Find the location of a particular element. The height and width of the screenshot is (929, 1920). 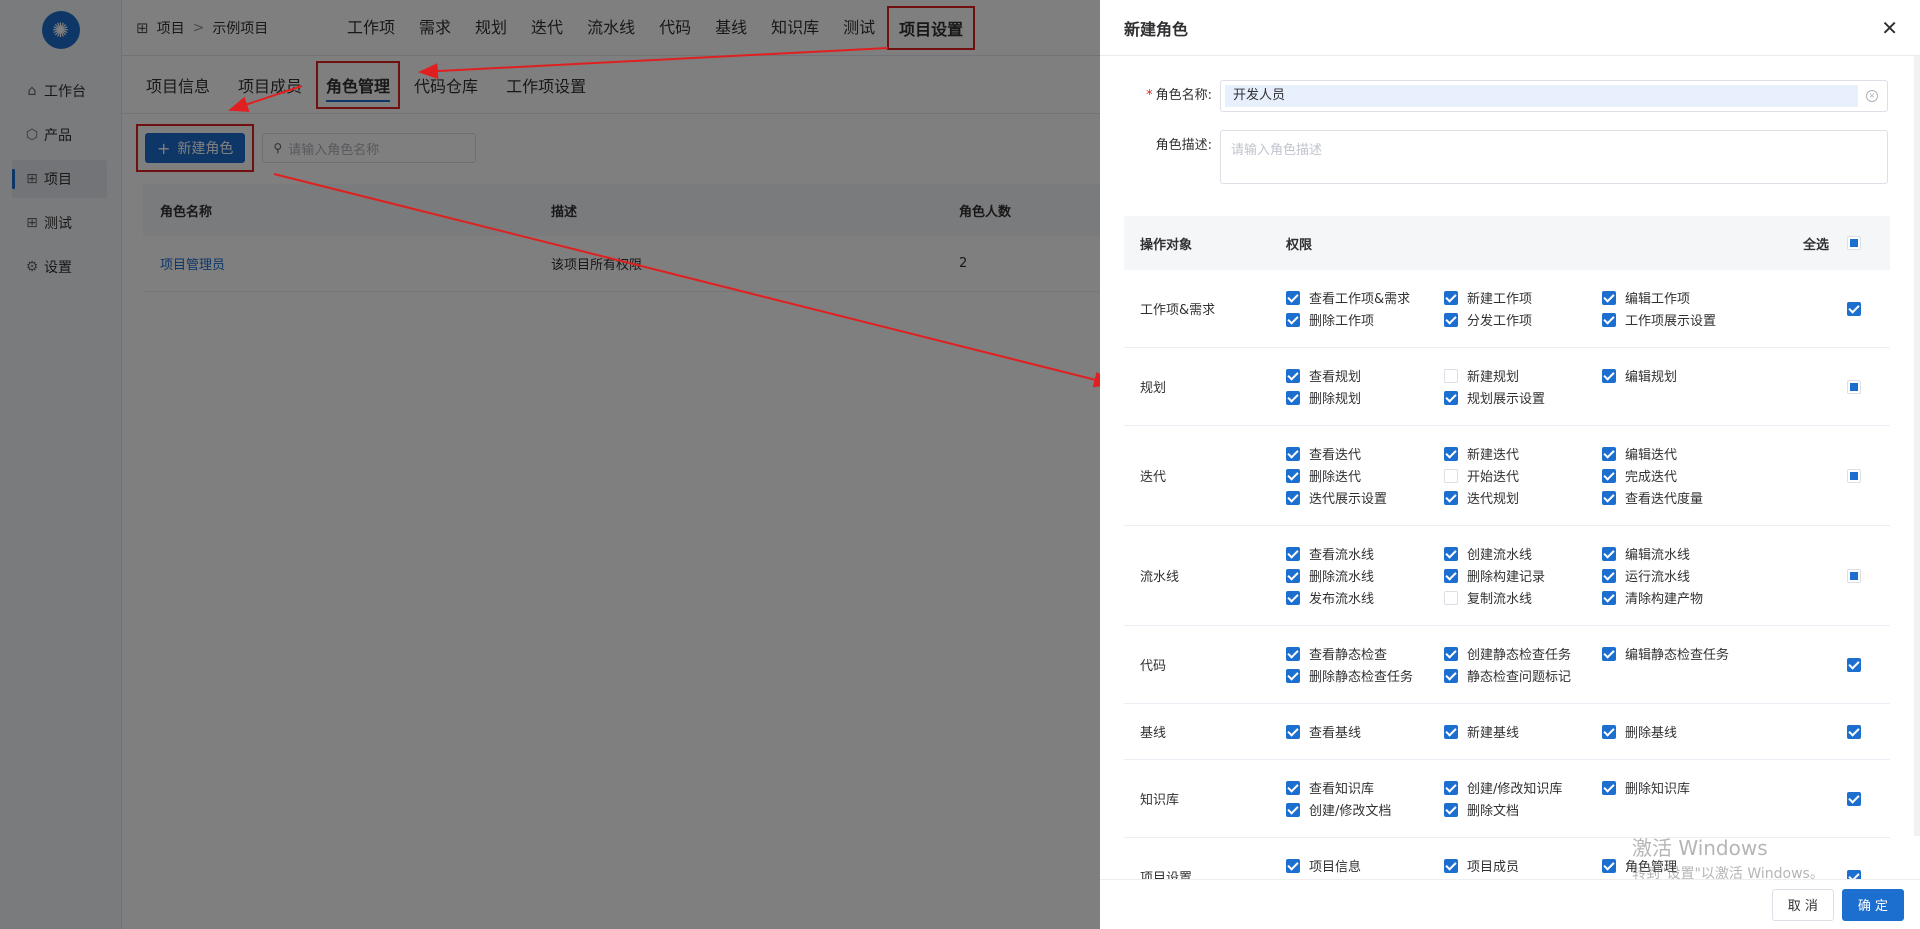

permission-item: 查看迭代度量 is located at coordinates (1692, 498).